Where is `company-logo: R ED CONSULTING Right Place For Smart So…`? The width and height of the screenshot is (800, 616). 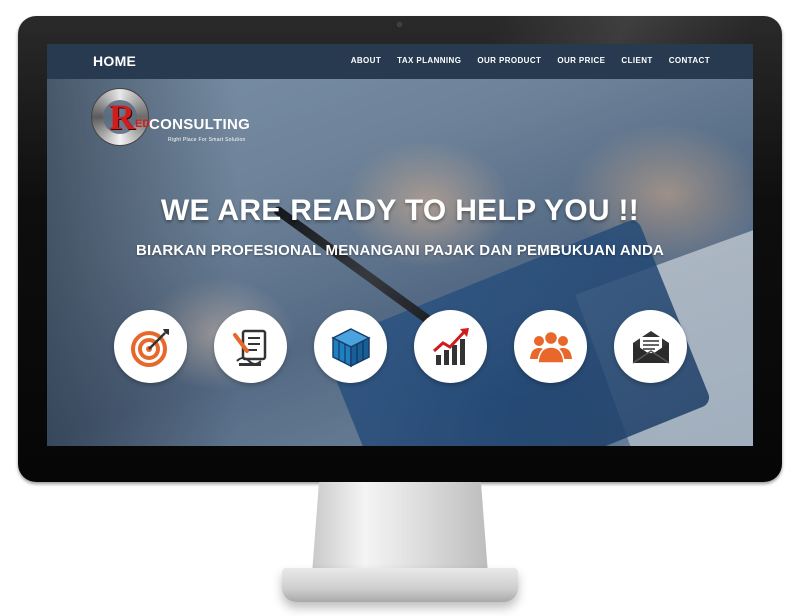
company-logo: R ED CONSULTING Right Place For Smart So… is located at coordinates (181, 123).